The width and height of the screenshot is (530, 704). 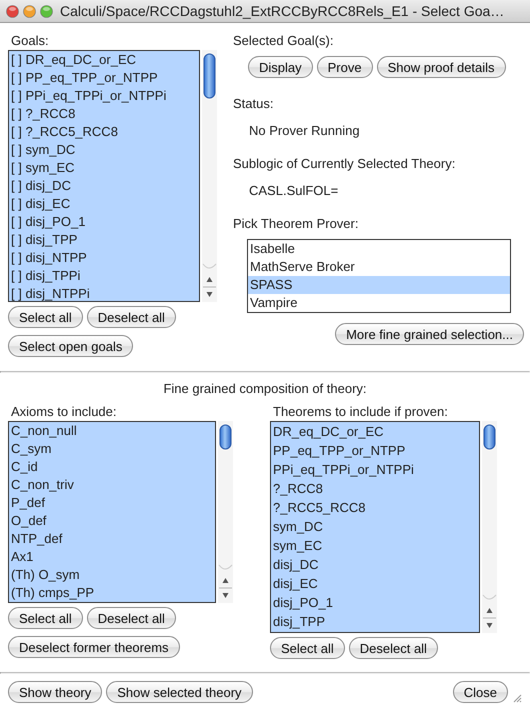 What do you see at coordinates (71, 346) in the screenshot?
I see `select-open-goals-button: Select open goals` at bounding box center [71, 346].